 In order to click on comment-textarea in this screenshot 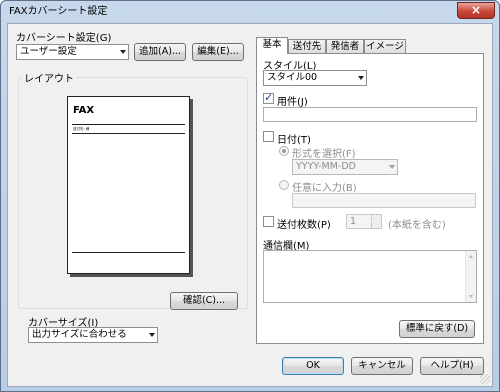, I will do `click(370, 276)`.